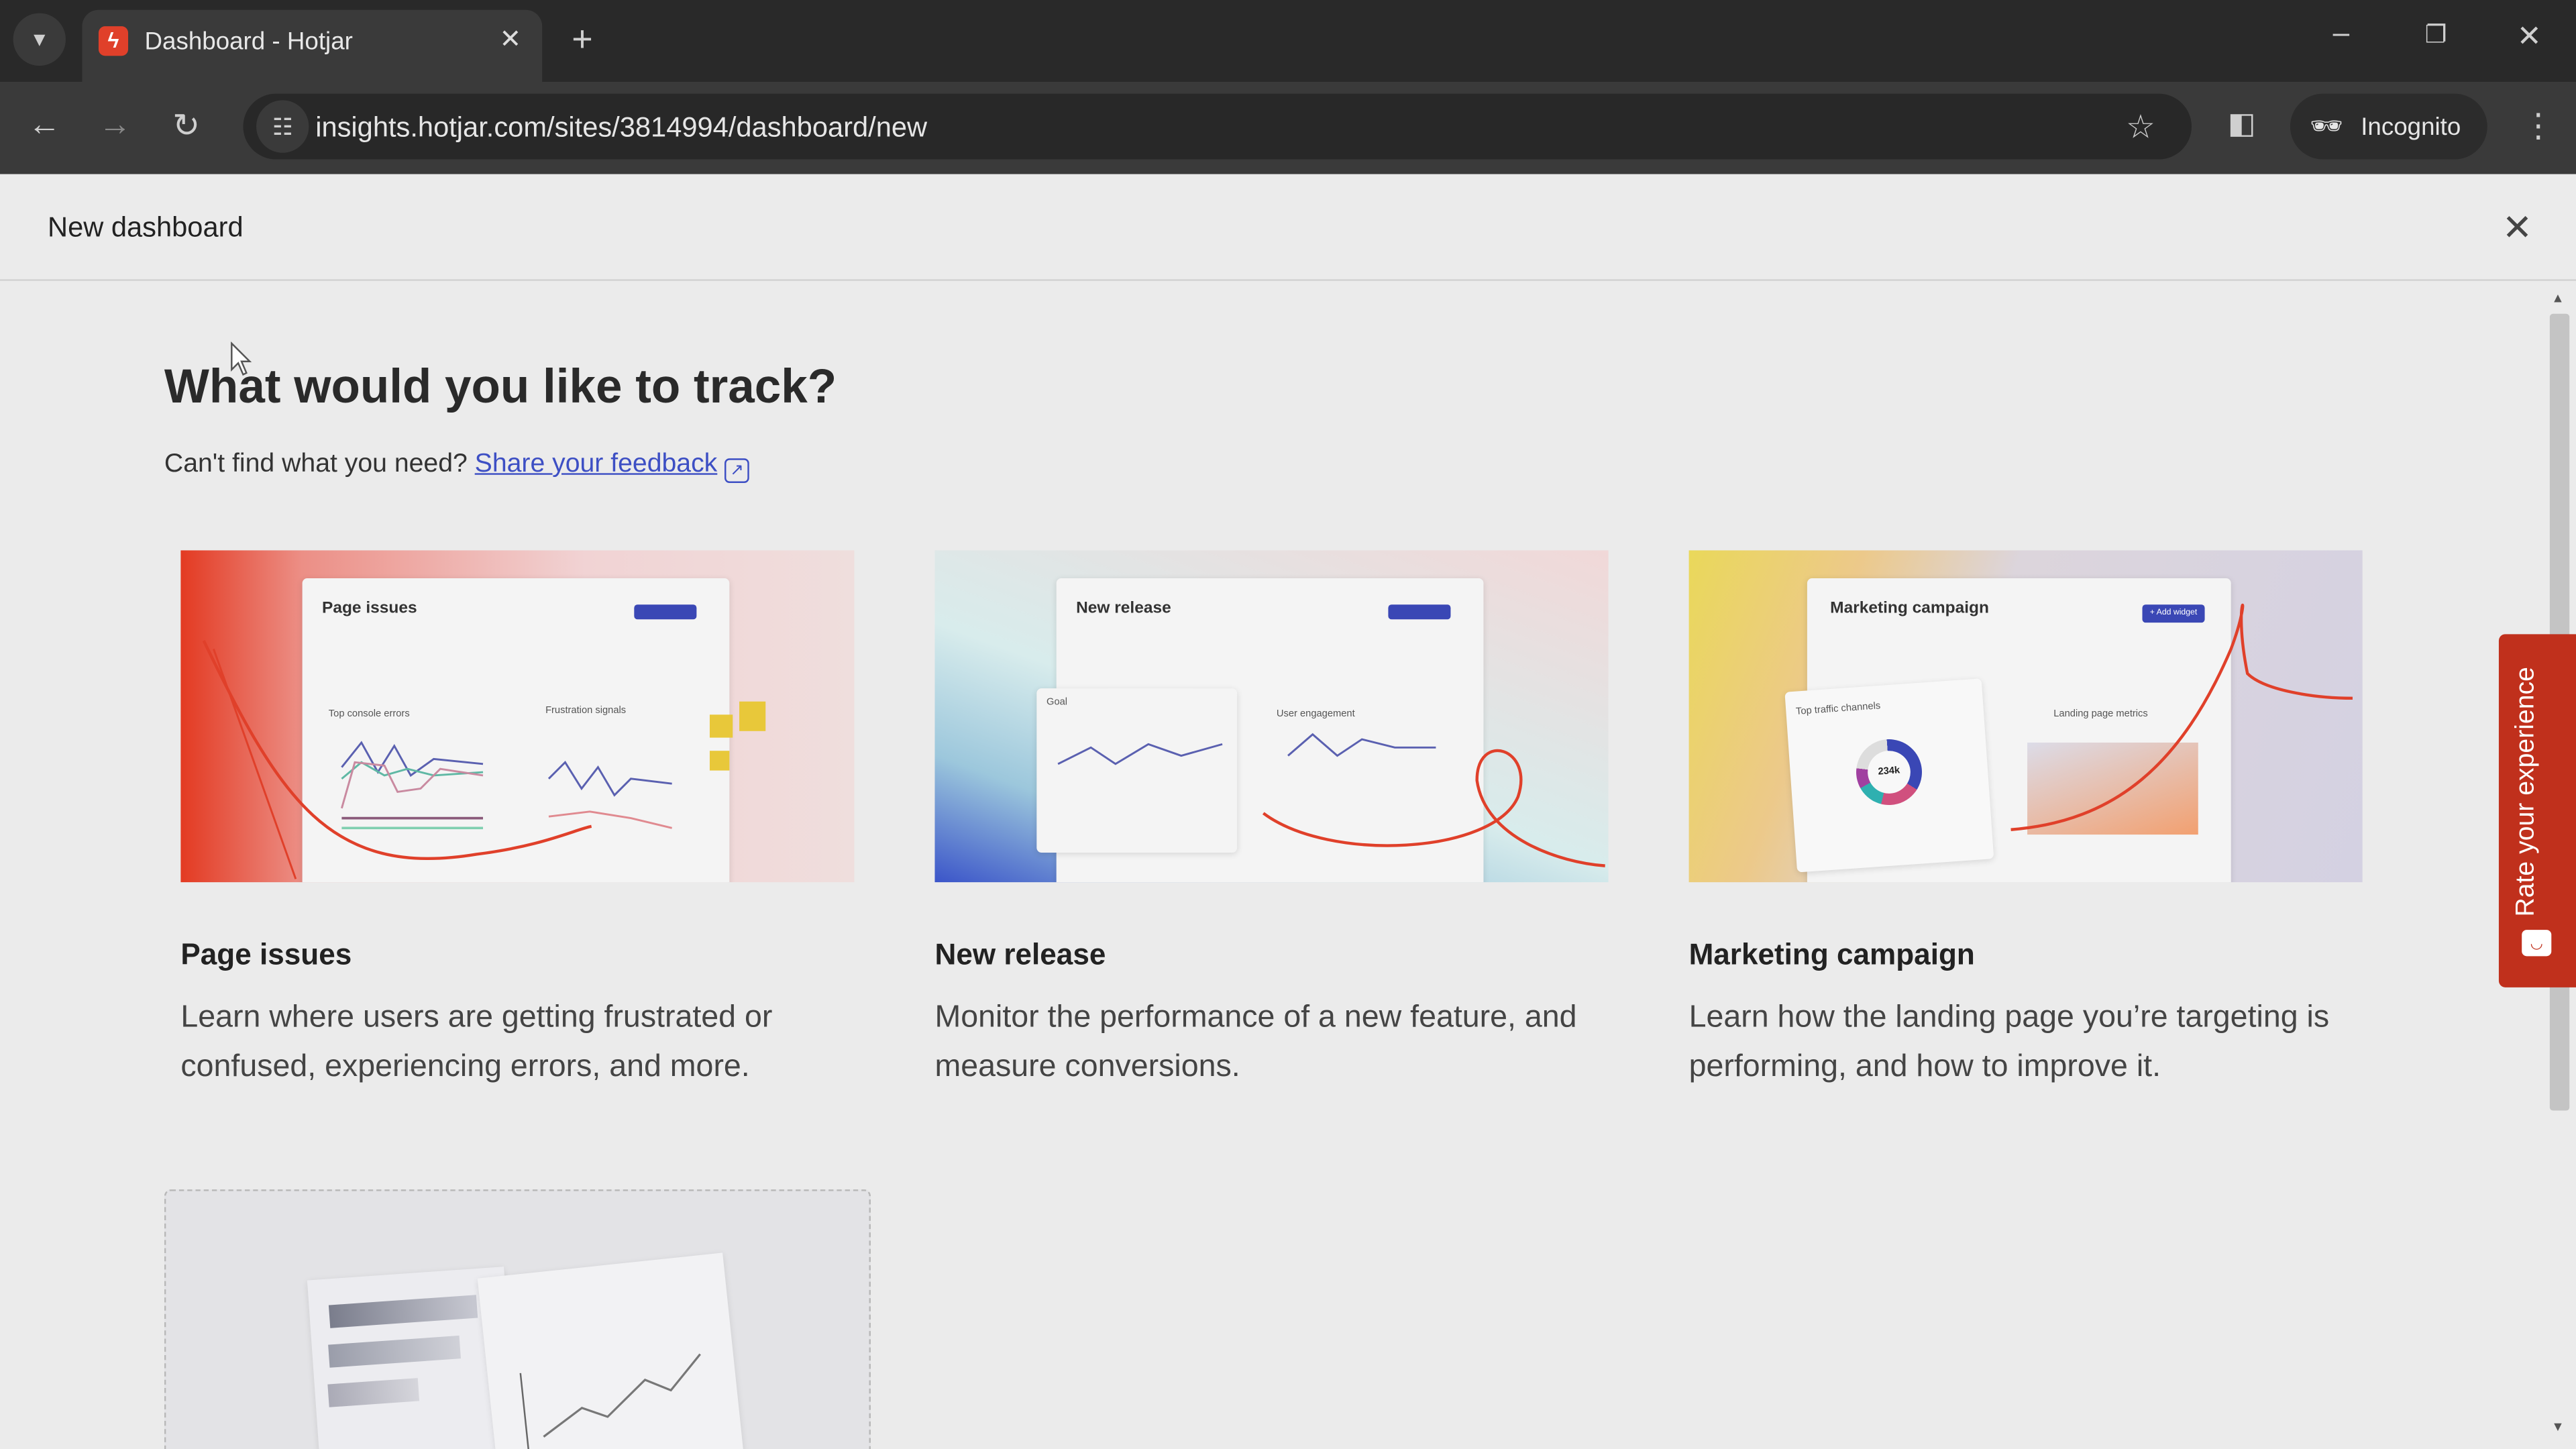 The width and height of the screenshot is (2576, 1449). I want to click on mouse-cursor-icon, so click(241, 358).